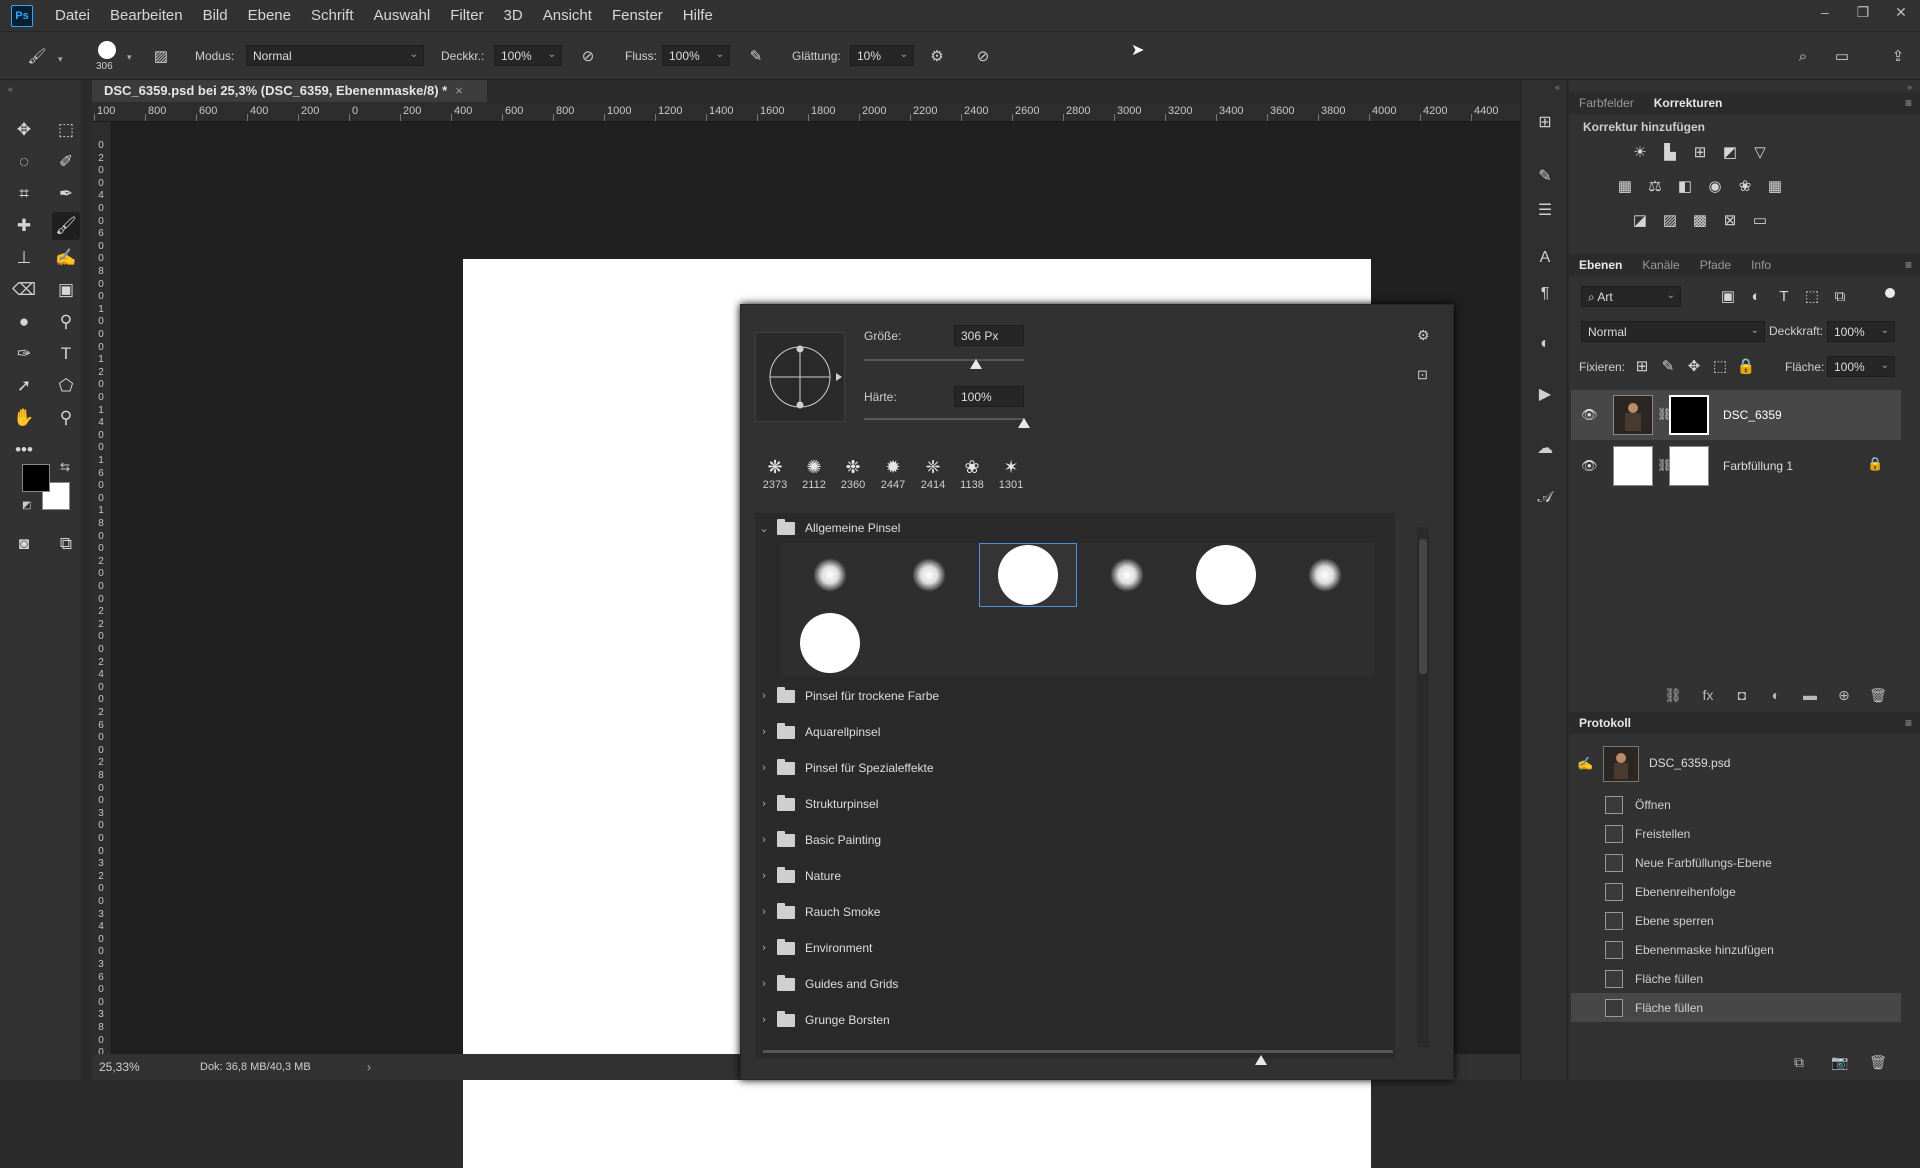 The height and width of the screenshot is (1168, 1920). I want to click on pressure-size-icon: ⊘, so click(983, 56).